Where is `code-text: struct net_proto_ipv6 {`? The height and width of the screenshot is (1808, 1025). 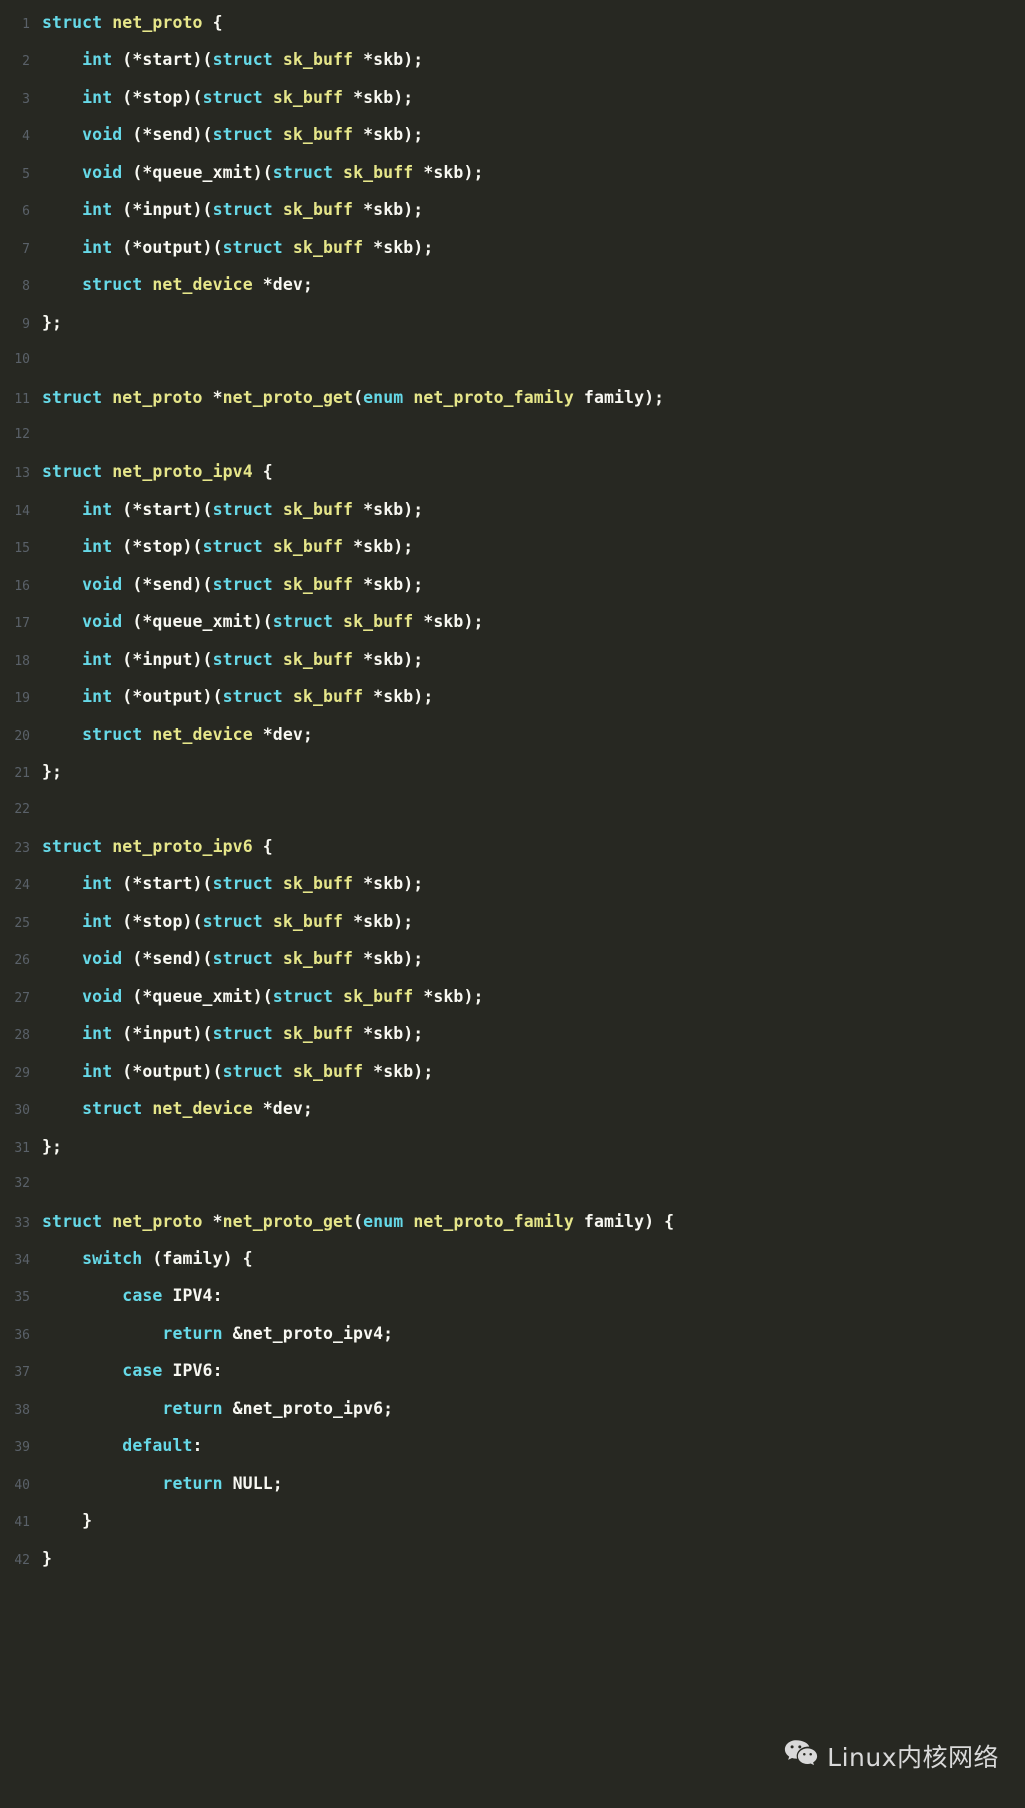
code-text: struct net_proto_ipv6 { is located at coordinates (151, 846).